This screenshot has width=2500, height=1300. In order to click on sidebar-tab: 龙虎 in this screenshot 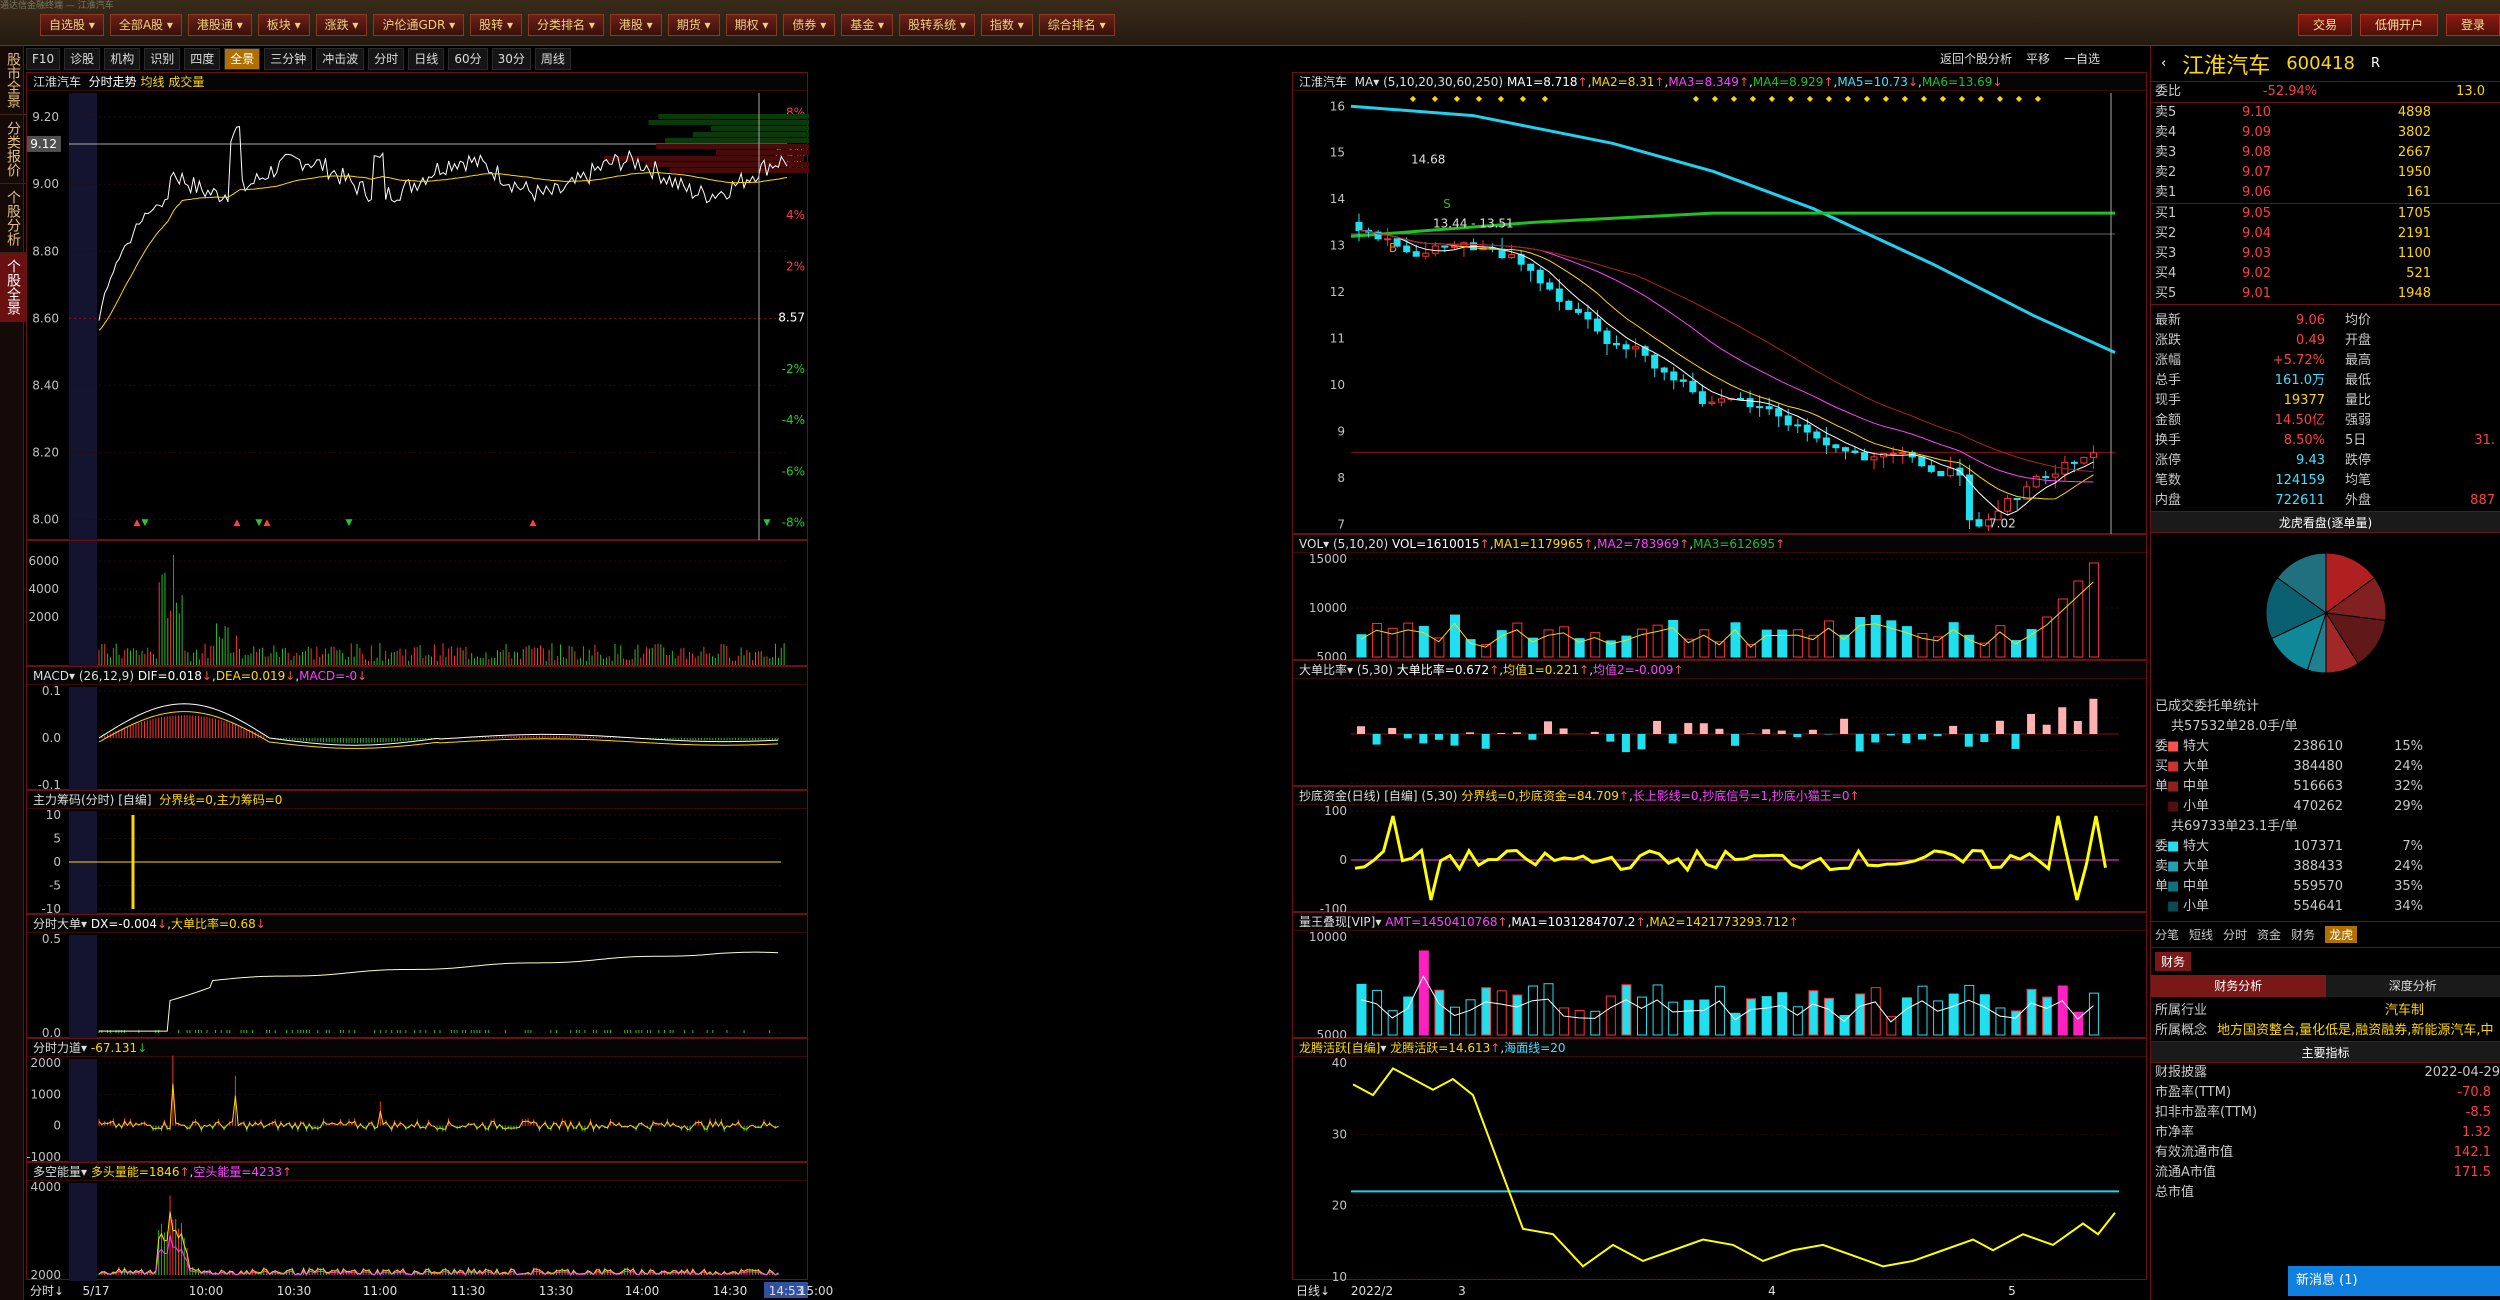, I will do `click(2341, 934)`.